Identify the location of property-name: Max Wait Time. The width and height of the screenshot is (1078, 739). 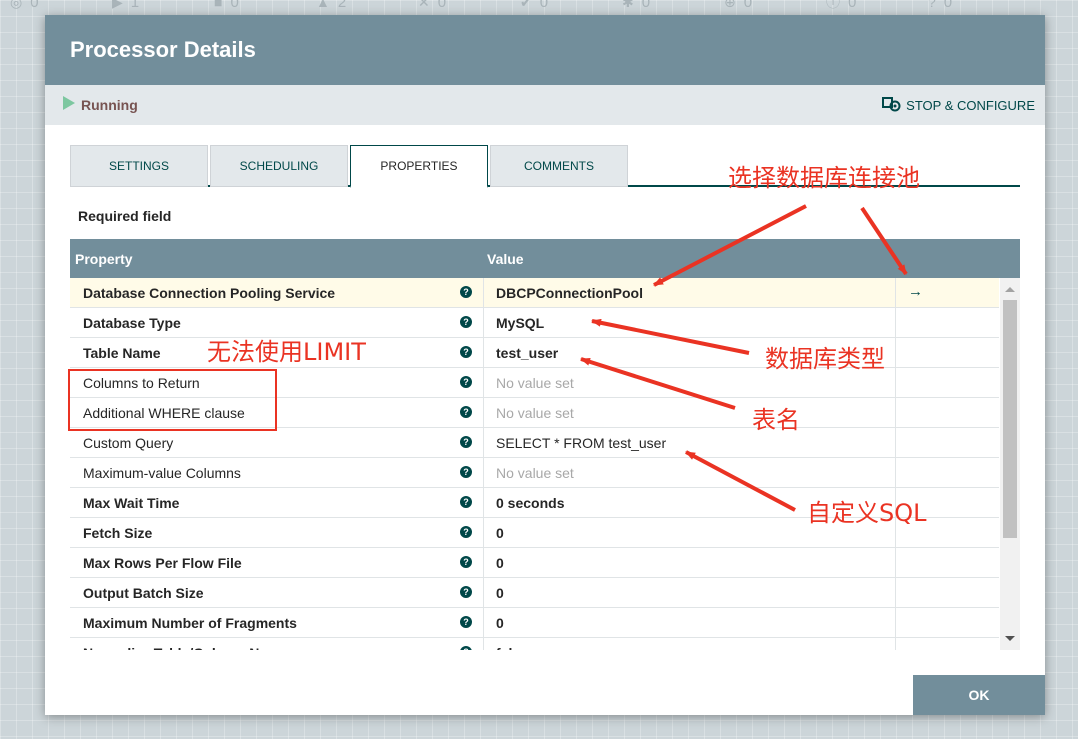
(131, 503).